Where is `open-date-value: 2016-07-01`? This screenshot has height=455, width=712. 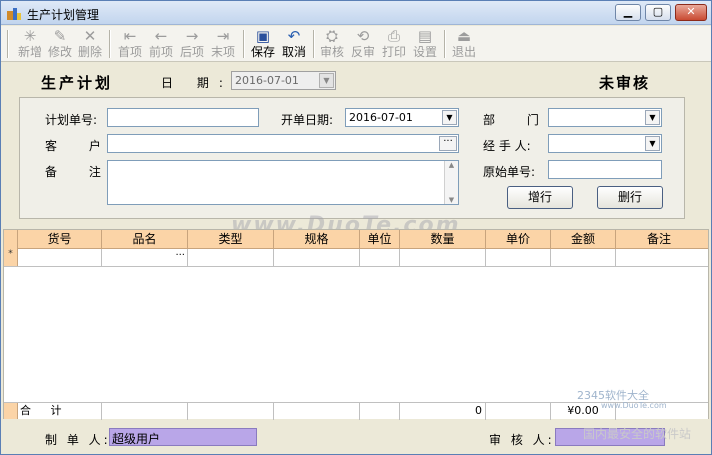 open-date-value: 2016-07-01 is located at coordinates (381, 117).